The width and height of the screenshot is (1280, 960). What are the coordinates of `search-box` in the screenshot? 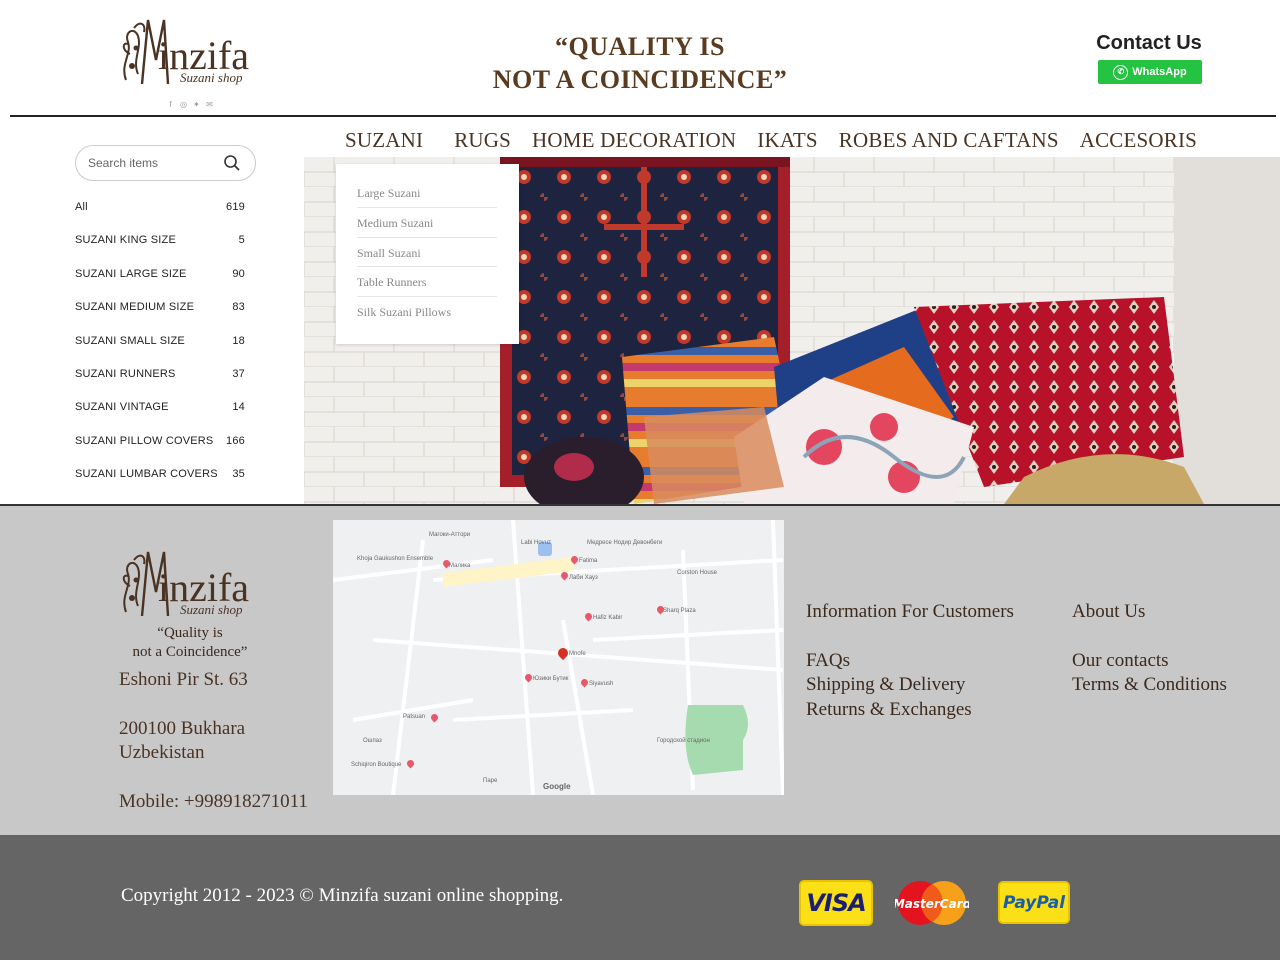 It's located at (165, 163).